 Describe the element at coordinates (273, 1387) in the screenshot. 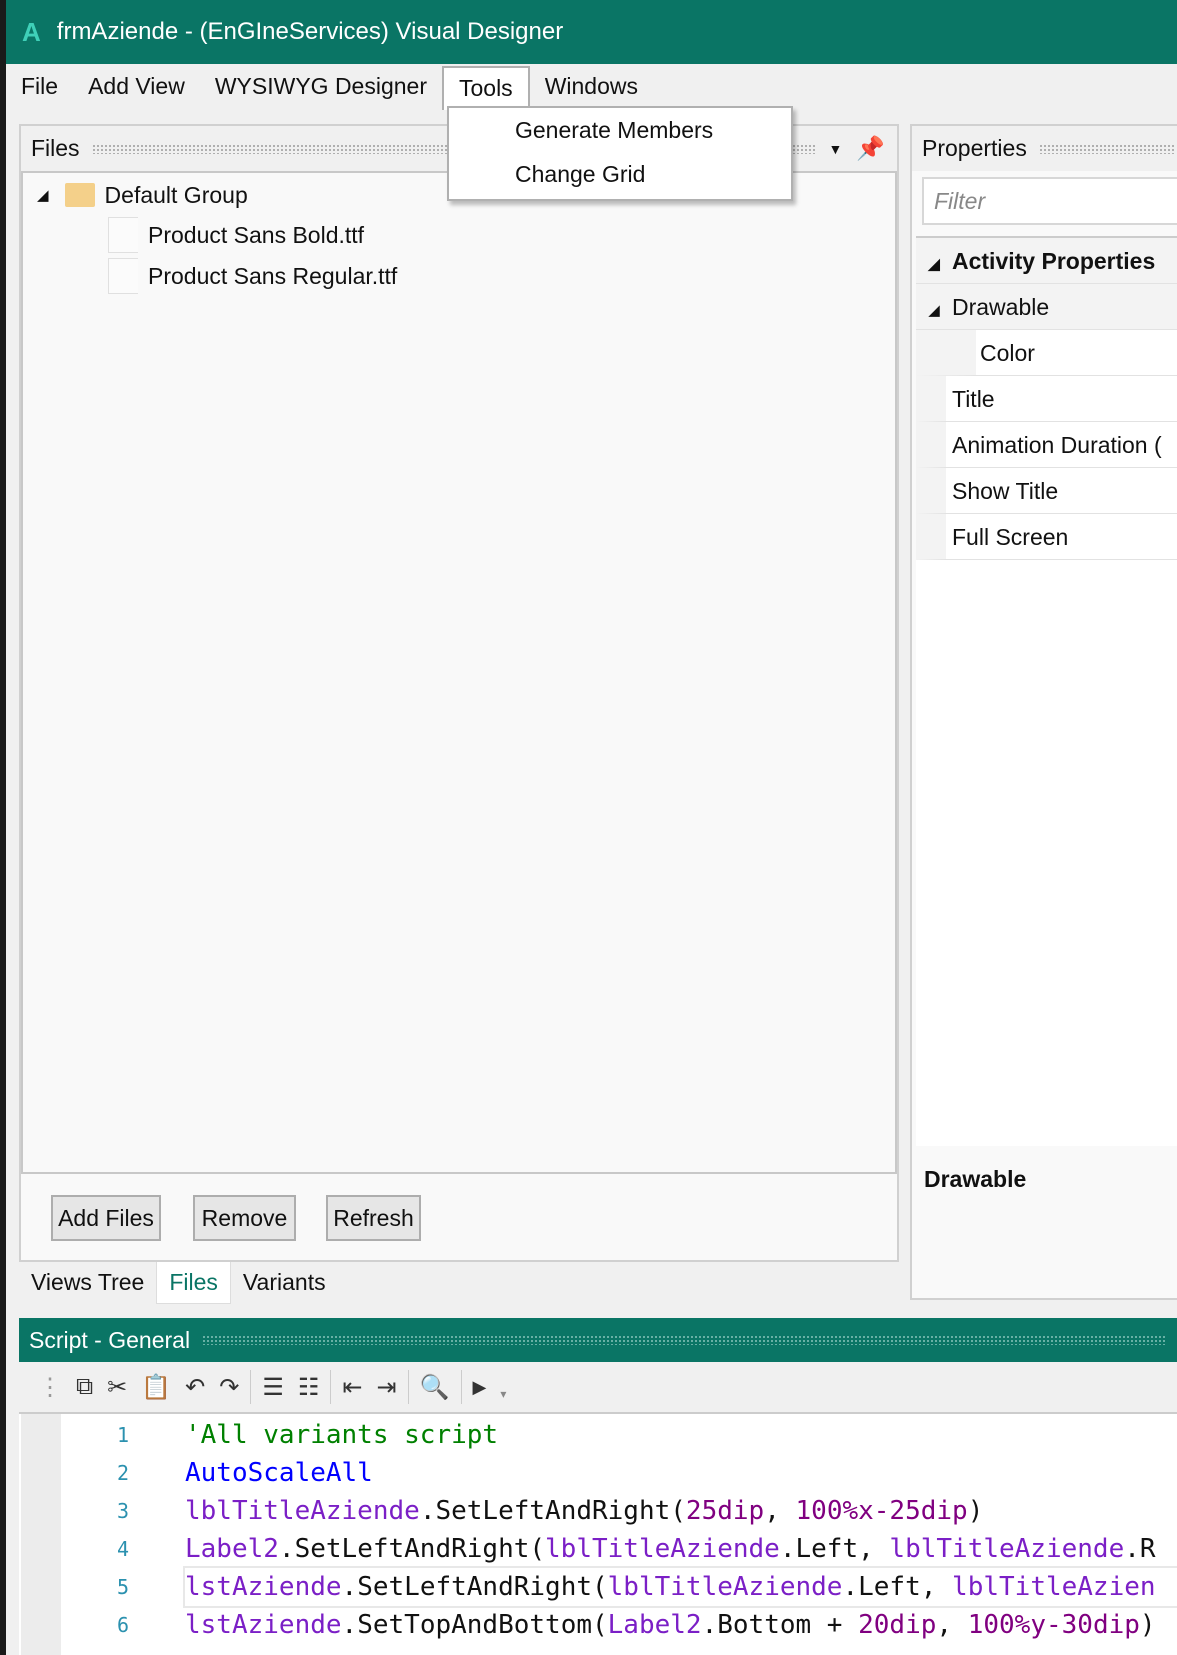

I see `comment-icon: ☰` at that location.